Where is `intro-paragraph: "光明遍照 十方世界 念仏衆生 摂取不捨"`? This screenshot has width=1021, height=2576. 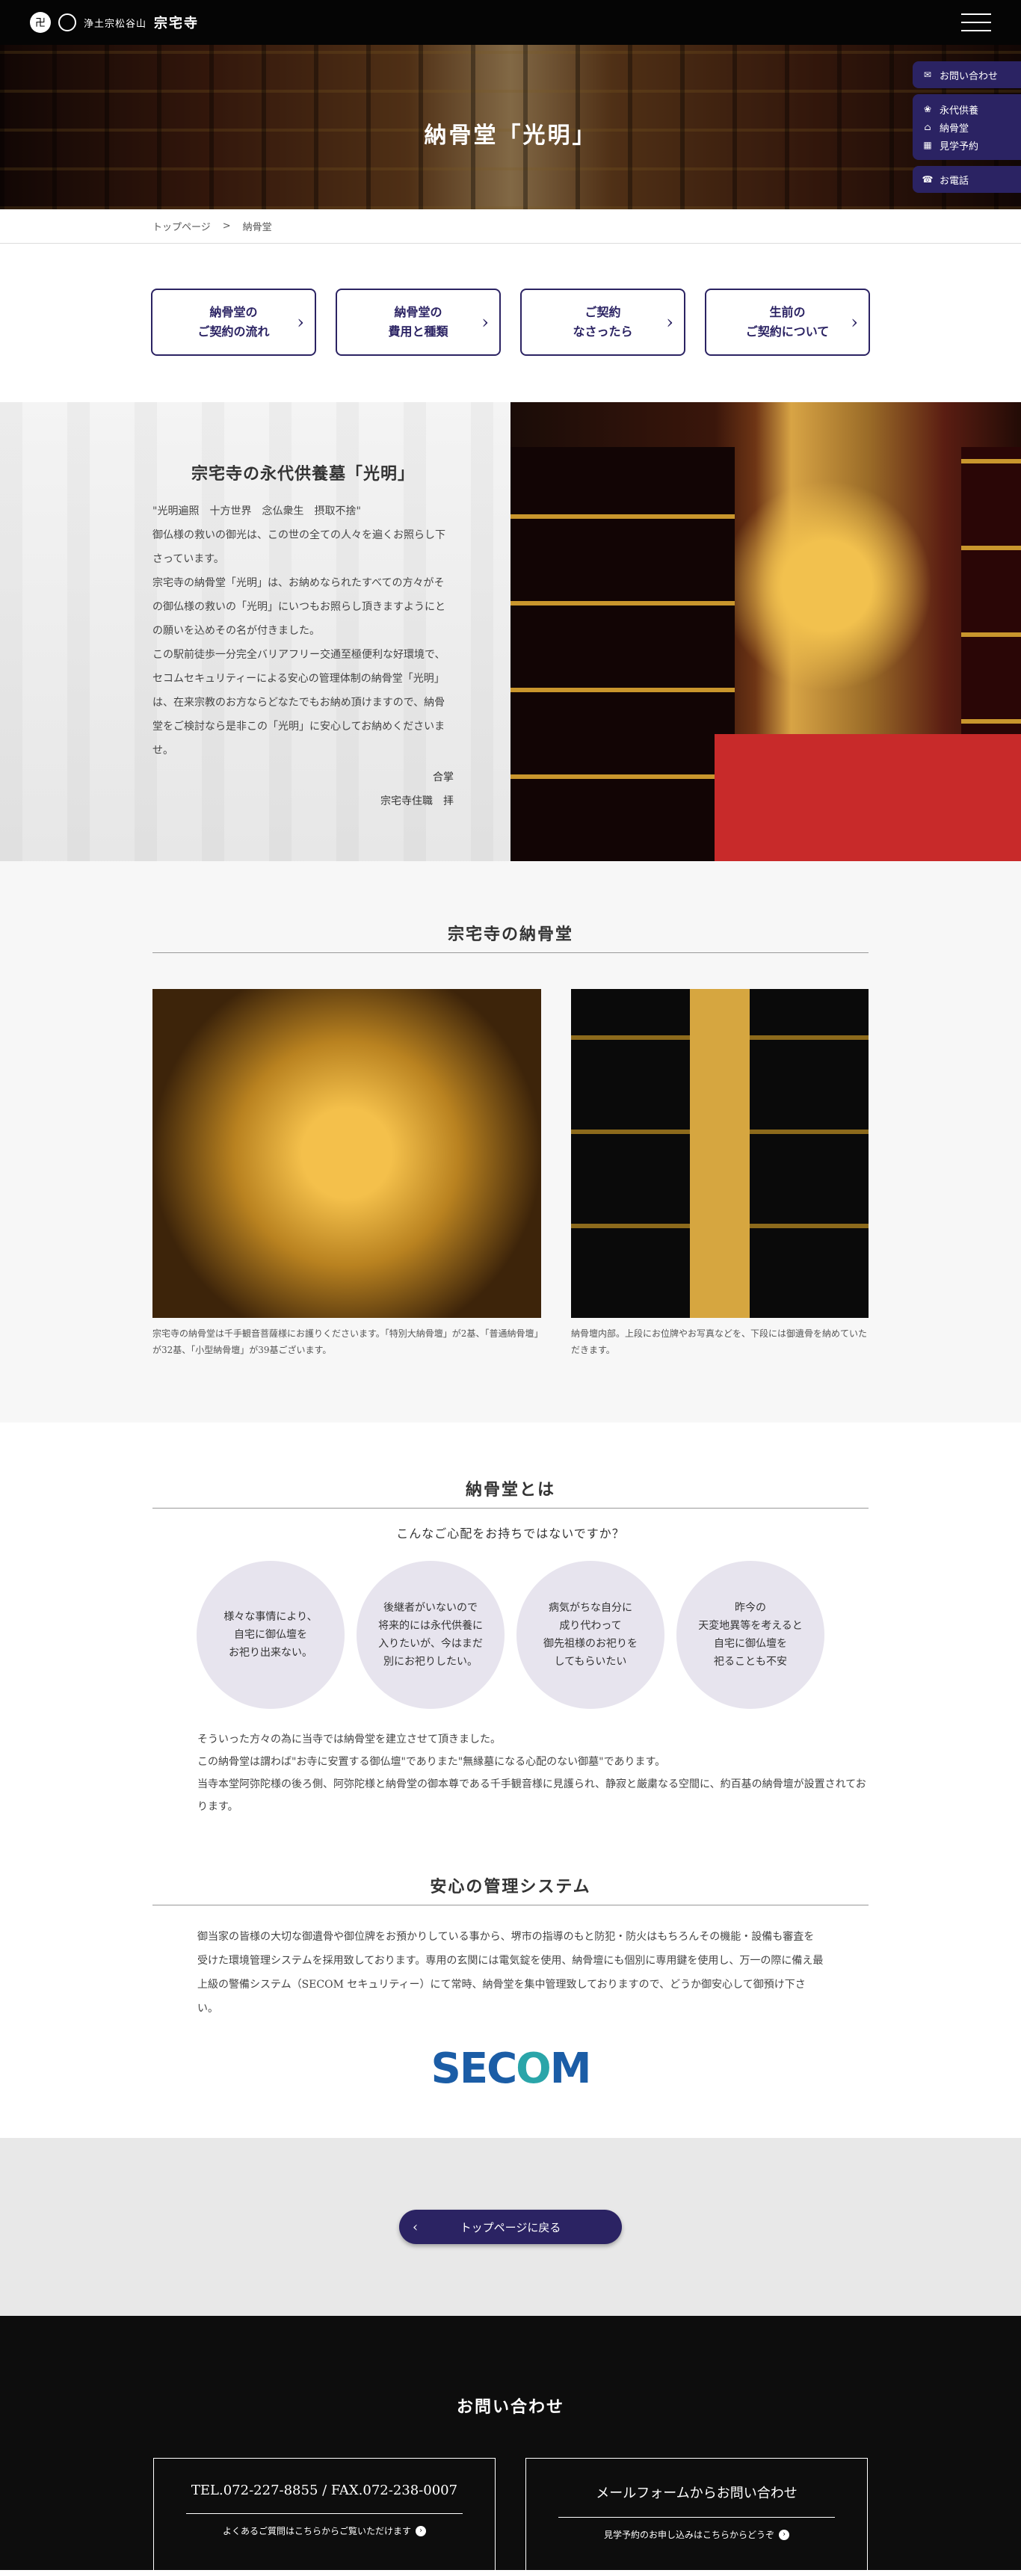 intro-paragraph: "光明遍照 十方世界 念仏衆生 摂取不捨" is located at coordinates (256, 511).